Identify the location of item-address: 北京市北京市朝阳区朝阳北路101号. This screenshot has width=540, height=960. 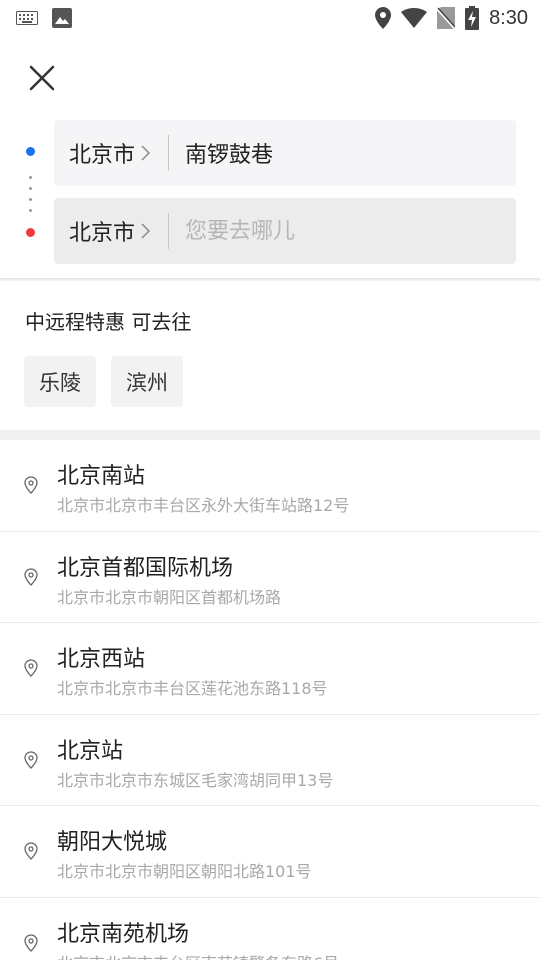
(184, 871).